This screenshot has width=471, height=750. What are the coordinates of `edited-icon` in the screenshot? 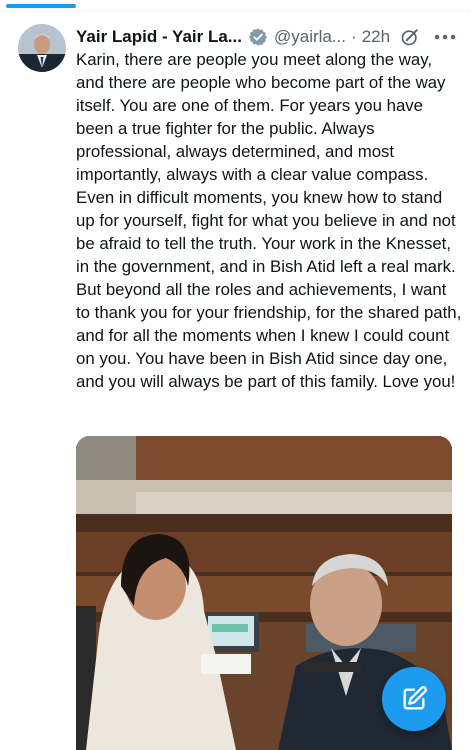 It's located at (410, 37).